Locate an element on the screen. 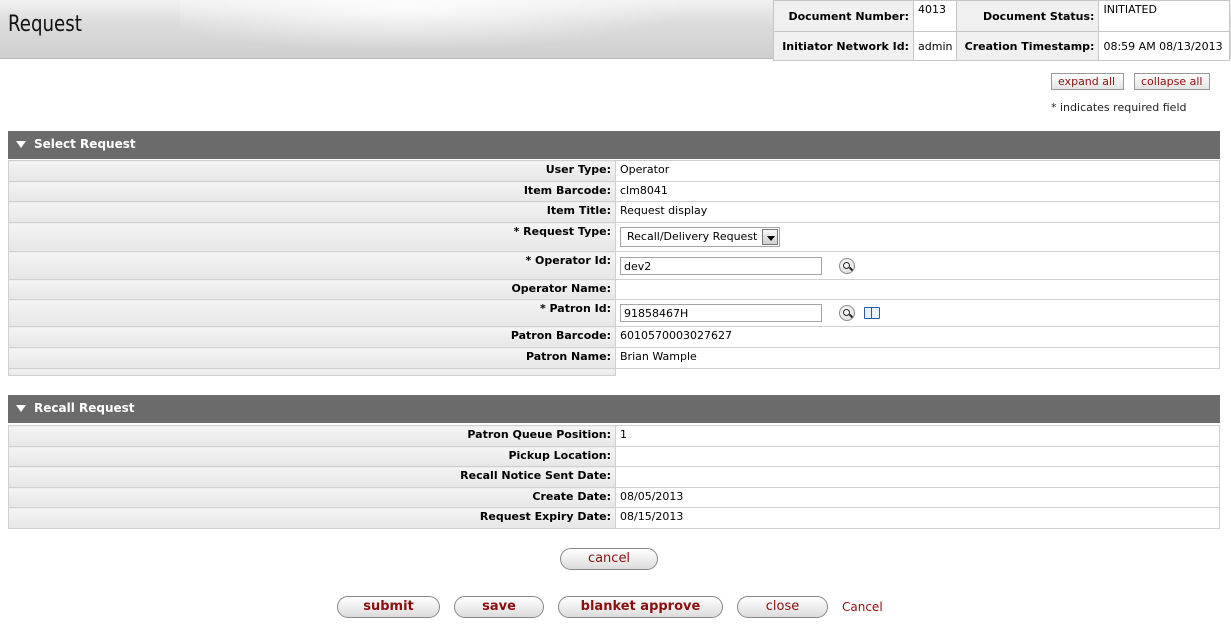 The height and width of the screenshot is (624, 1231). creation-timestamp-value: 08:59 AM 08/13/2013 is located at coordinates (1164, 46).